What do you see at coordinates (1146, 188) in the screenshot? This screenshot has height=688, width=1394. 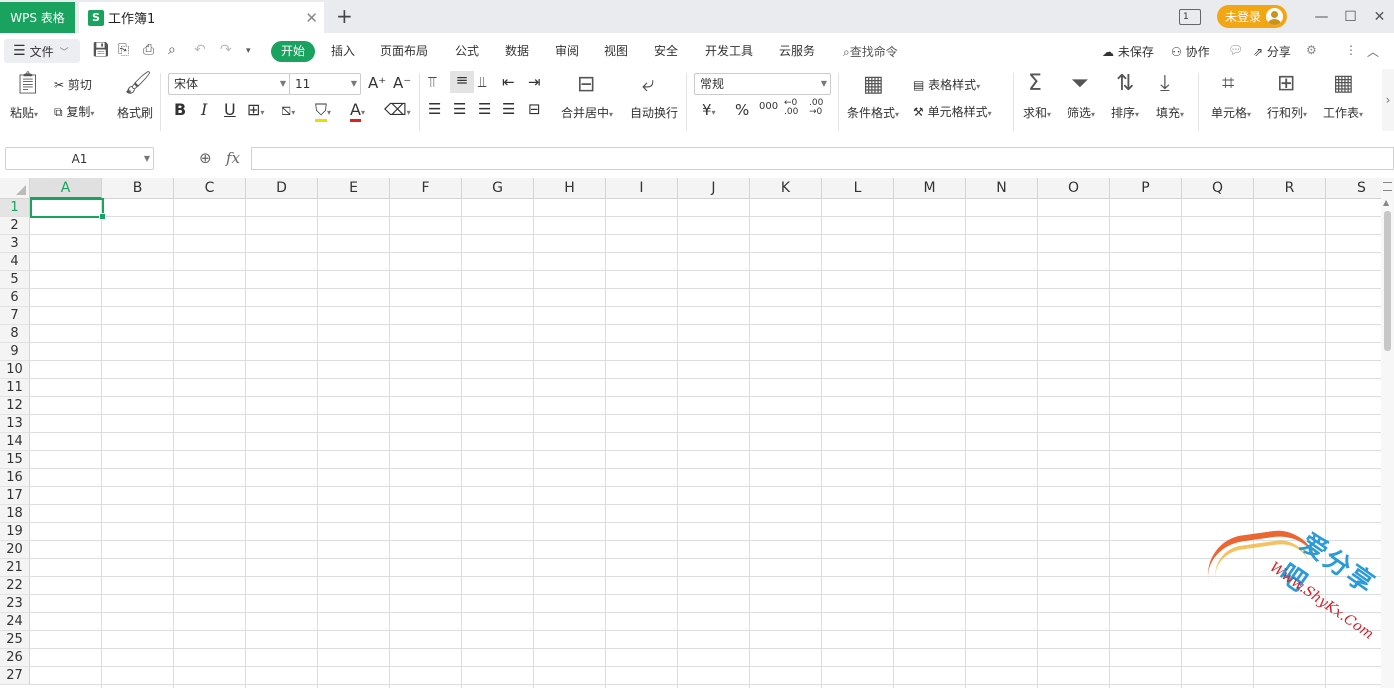 I see `column-header-p: P` at bounding box center [1146, 188].